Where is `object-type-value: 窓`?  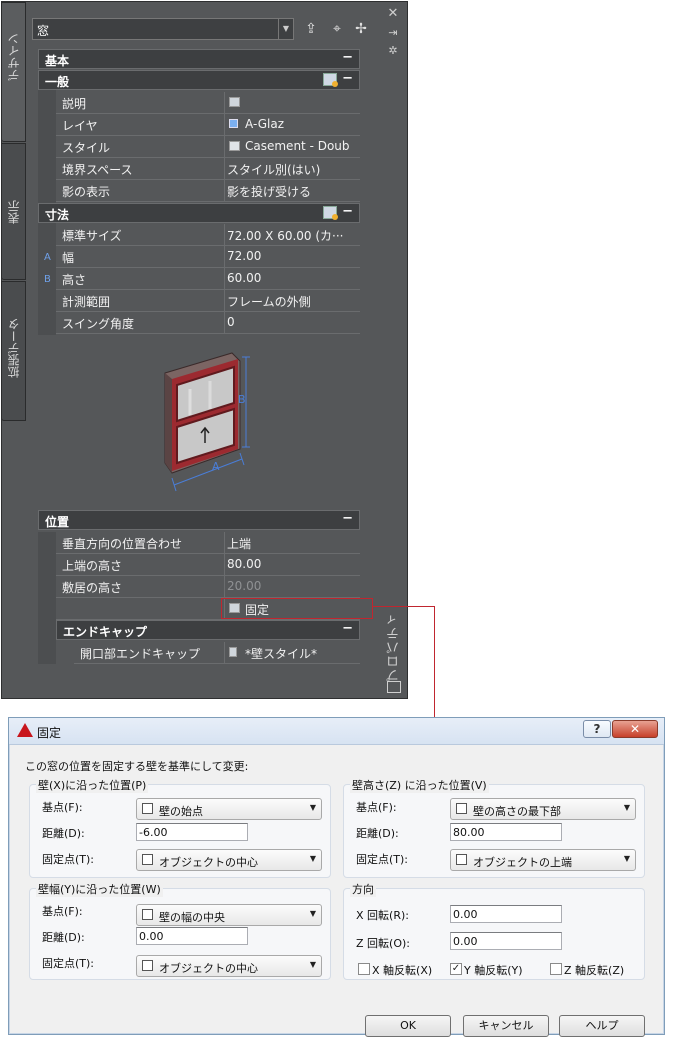 object-type-value: 窓 is located at coordinates (43, 31).